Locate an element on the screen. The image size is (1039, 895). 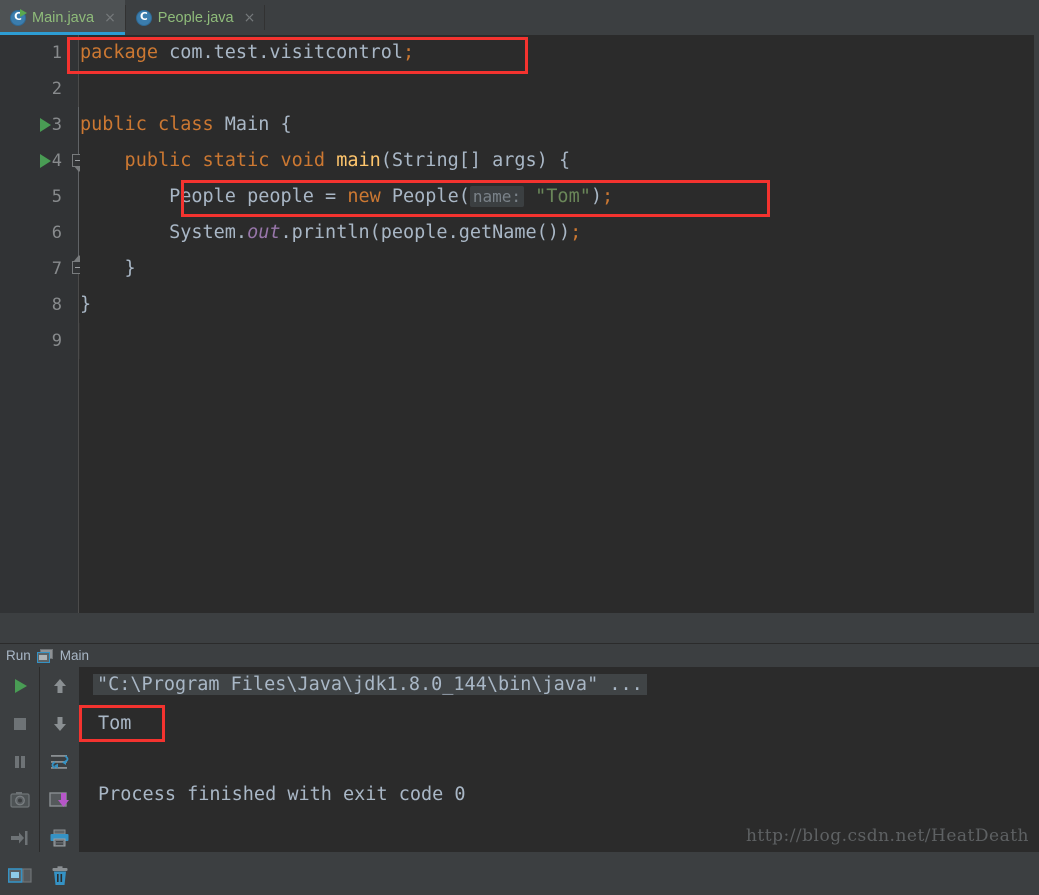
editor-bottom-divider is located at coordinates (519, 628).